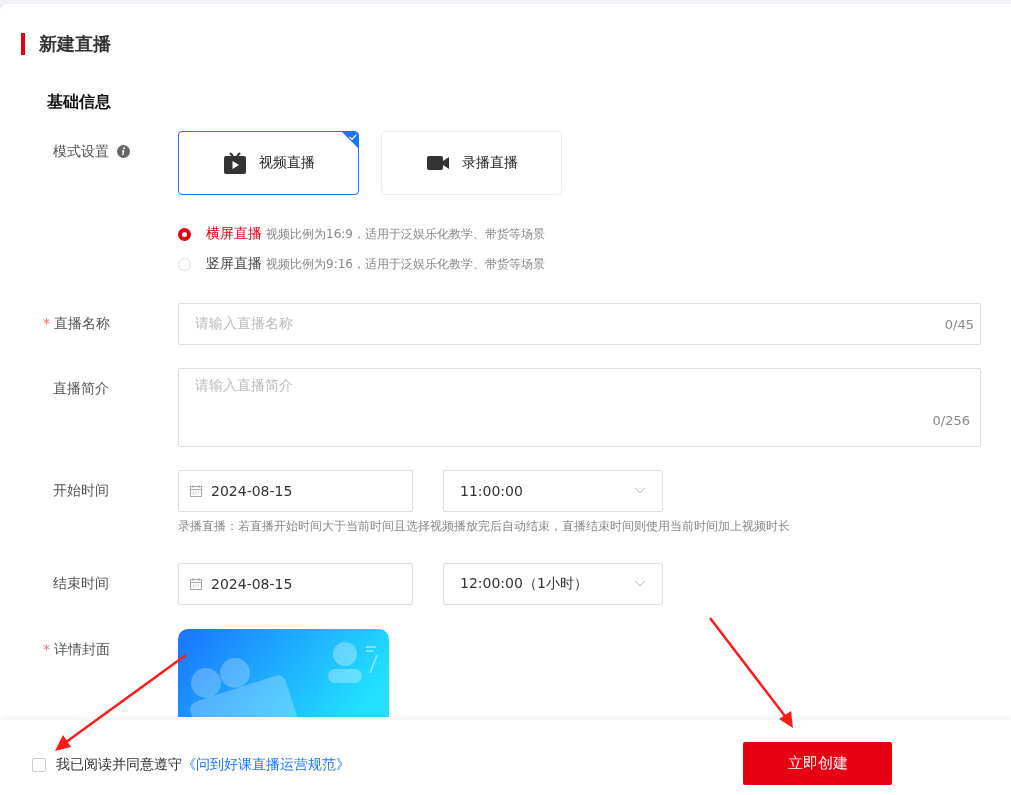 The height and width of the screenshot is (795, 1011). I want to click on info-icon, so click(123, 151).